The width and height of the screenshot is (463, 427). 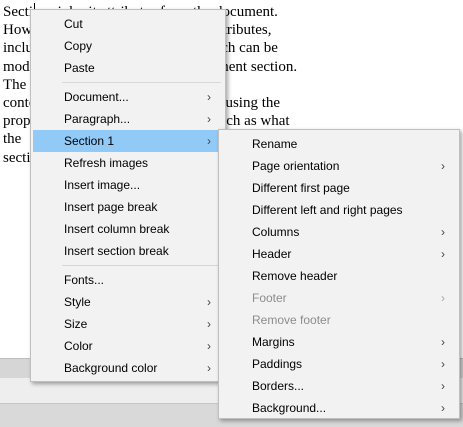 What do you see at coordinates (275, 144) in the screenshot?
I see `menu-item-label: Rename` at bounding box center [275, 144].